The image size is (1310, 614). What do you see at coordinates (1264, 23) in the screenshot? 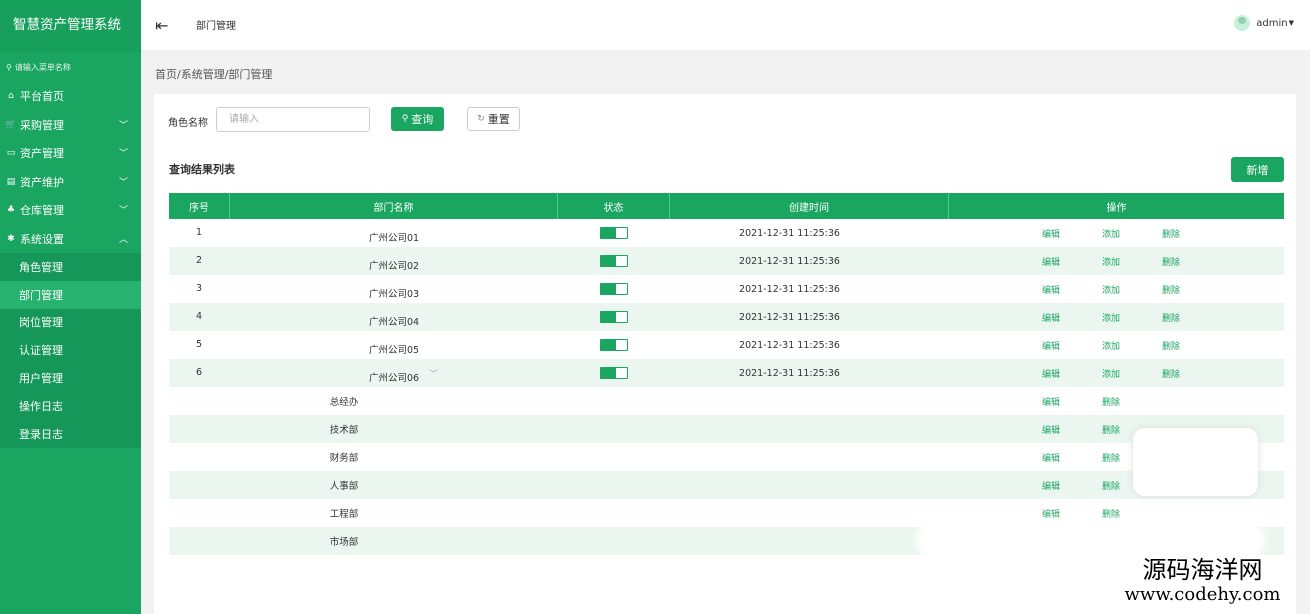
I see `user-menu: admin ▼` at bounding box center [1264, 23].